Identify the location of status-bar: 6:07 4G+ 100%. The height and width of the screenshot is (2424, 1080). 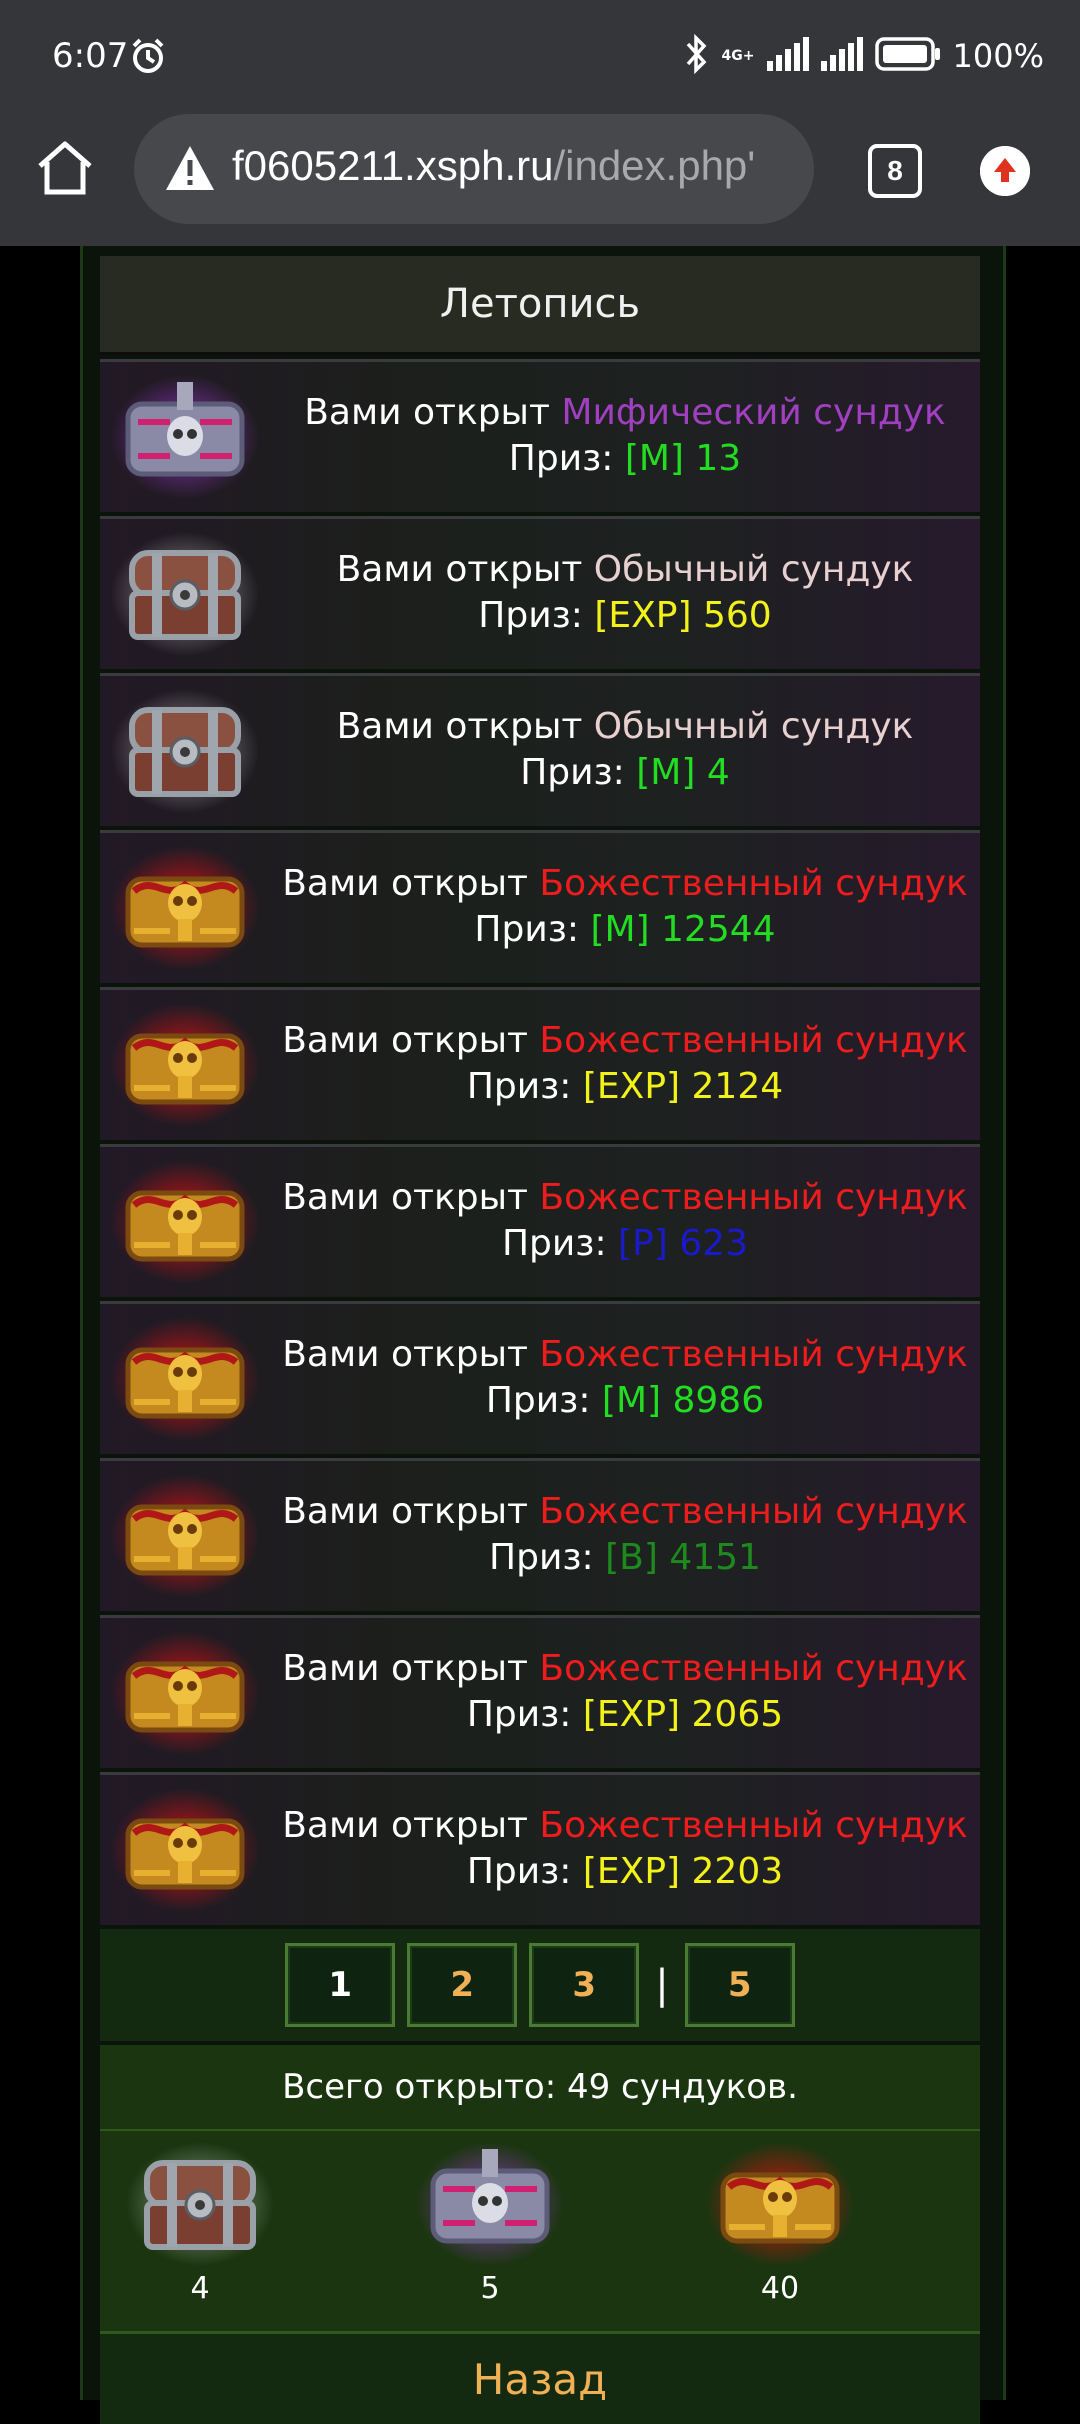
(540, 56).